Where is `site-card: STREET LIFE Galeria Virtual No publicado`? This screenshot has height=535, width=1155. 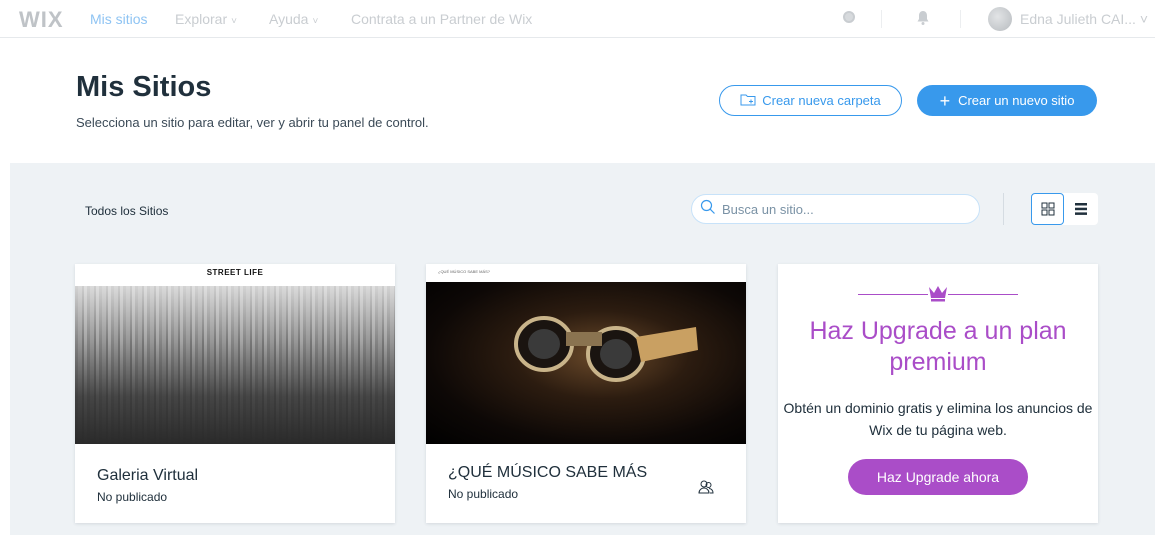 site-card: STREET LIFE Galeria Virtual No publicado is located at coordinates (235, 393).